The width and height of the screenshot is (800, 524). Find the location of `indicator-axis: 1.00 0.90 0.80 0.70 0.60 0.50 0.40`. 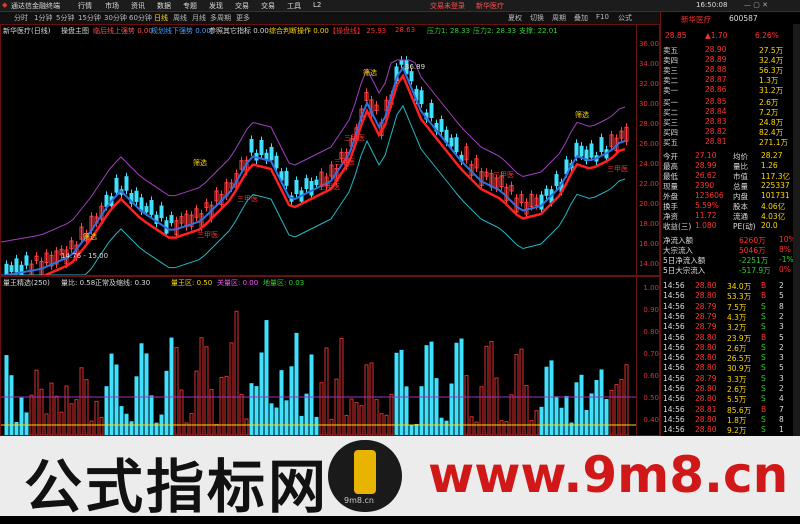

indicator-axis: 1.00 0.90 0.80 0.70 0.60 0.50 0.40 is located at coordinates (648, 356).